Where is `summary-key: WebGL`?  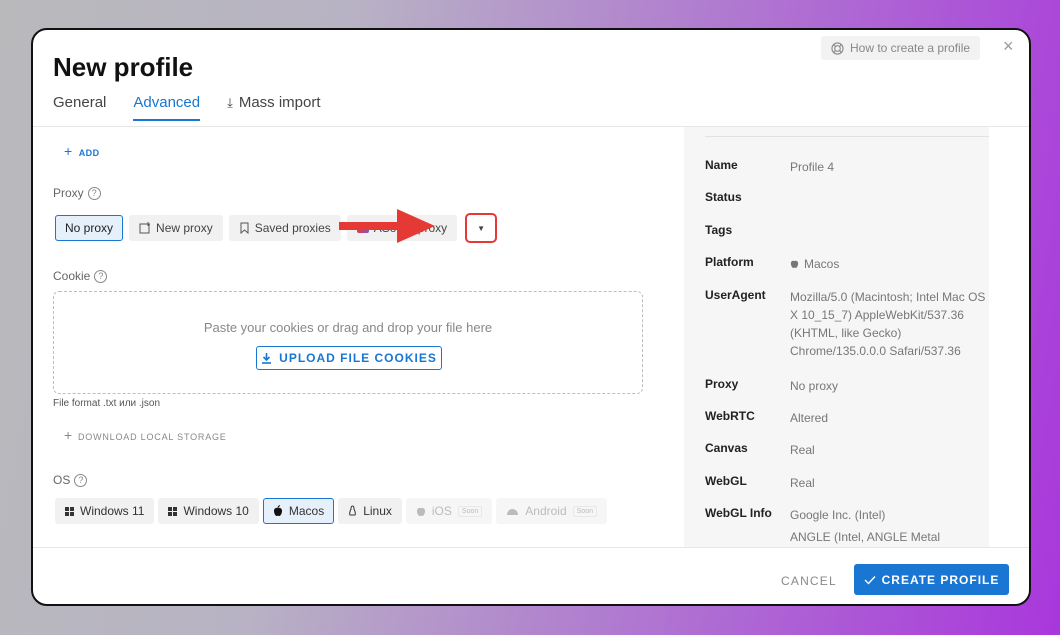
summary-key: WebGL is located at coordinates (726, 481).